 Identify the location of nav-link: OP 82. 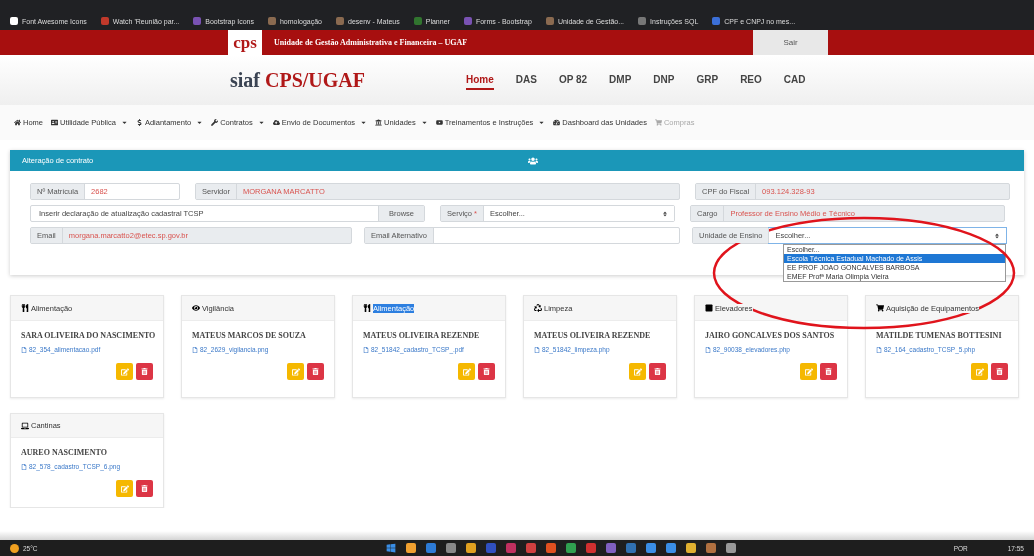
(573, 80).